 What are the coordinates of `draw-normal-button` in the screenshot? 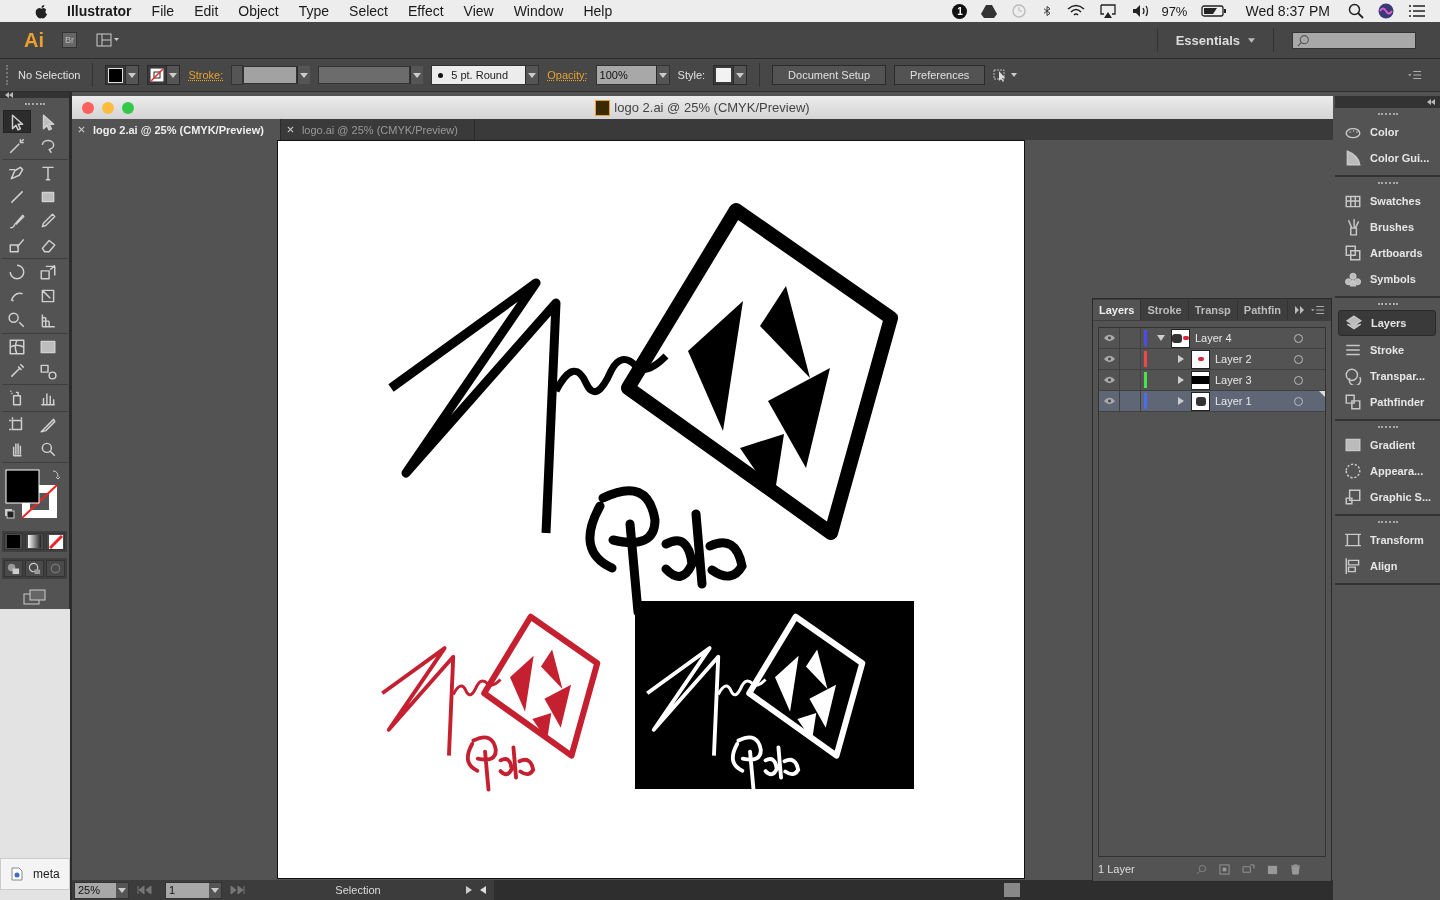 It's located at (13, 568).